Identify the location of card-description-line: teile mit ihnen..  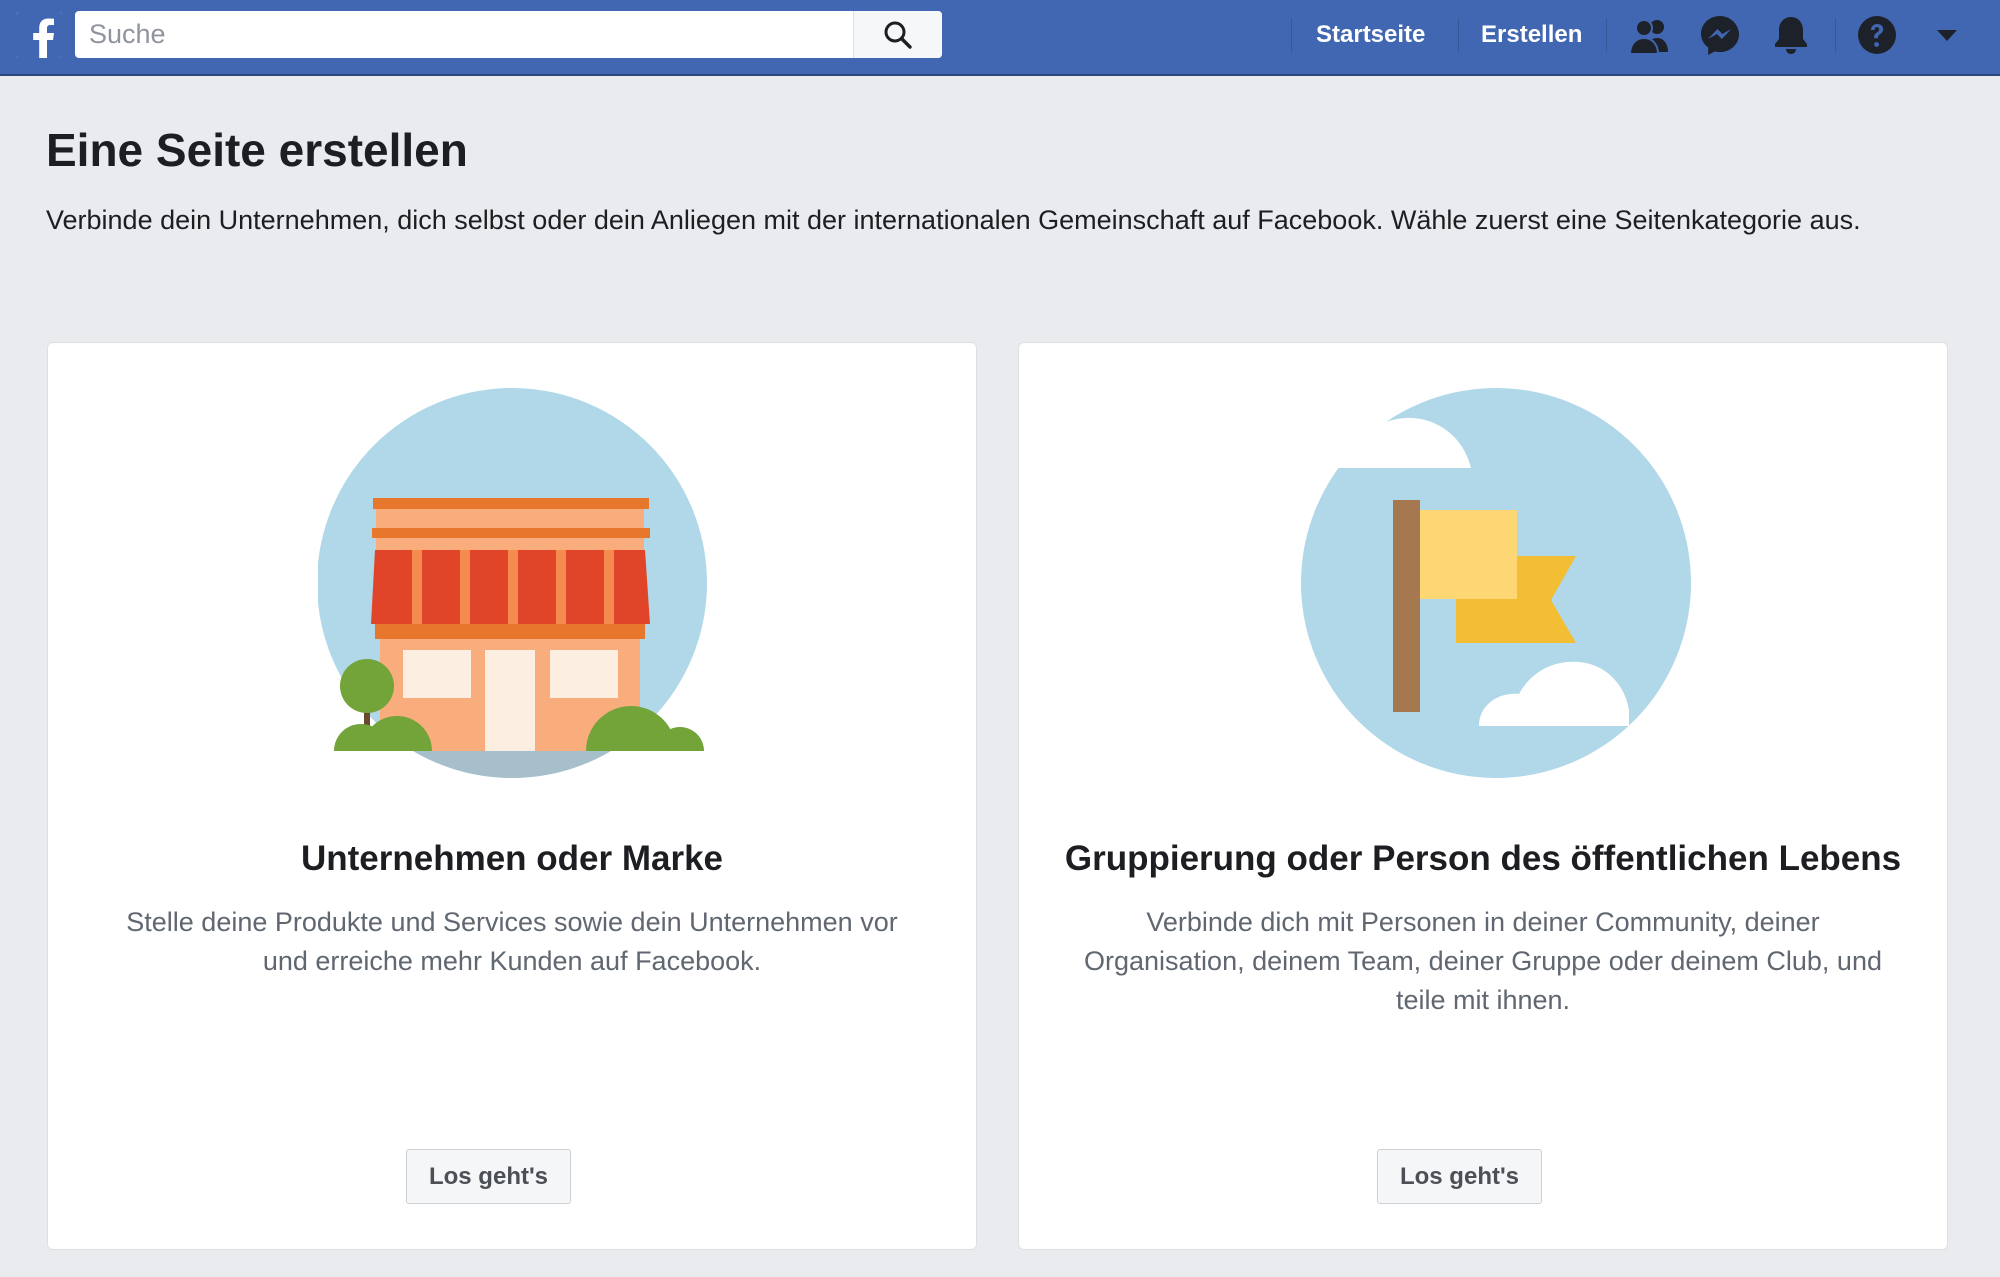
(1483, 1000).